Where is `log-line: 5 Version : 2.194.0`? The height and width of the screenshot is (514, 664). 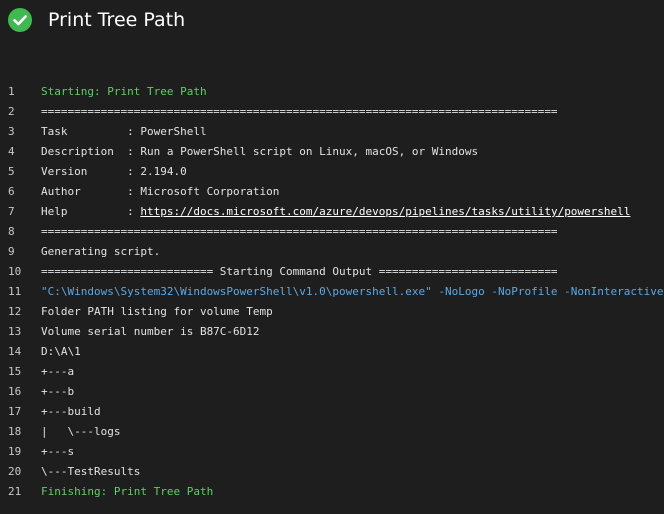
log-line: 5 Version : 2.194.0 is located at coordinates (332, 172).